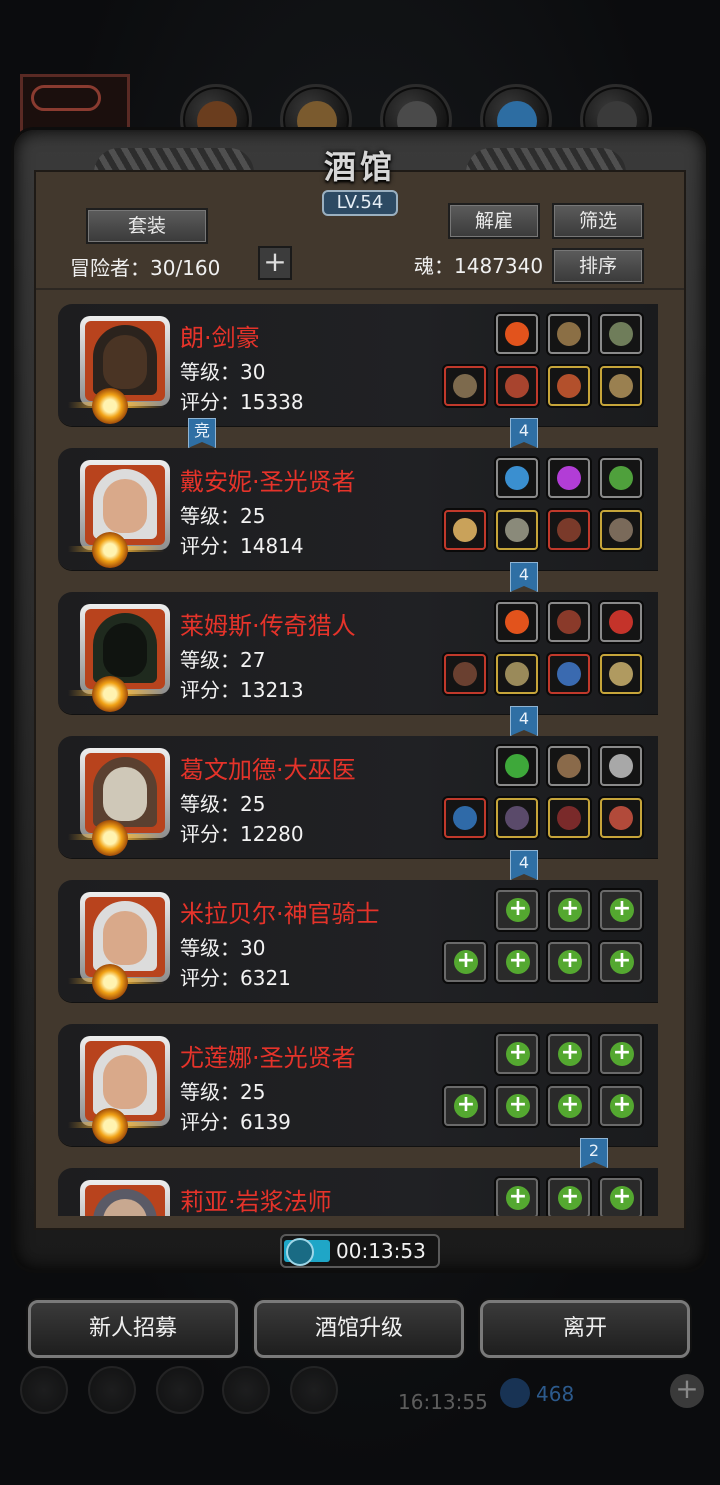 The height and width of the screenshot is (1485, 720). What do you see at coordinates (465, 818) in the screenshot?
I see `scepter-icon` at bounding box center [465, 818].